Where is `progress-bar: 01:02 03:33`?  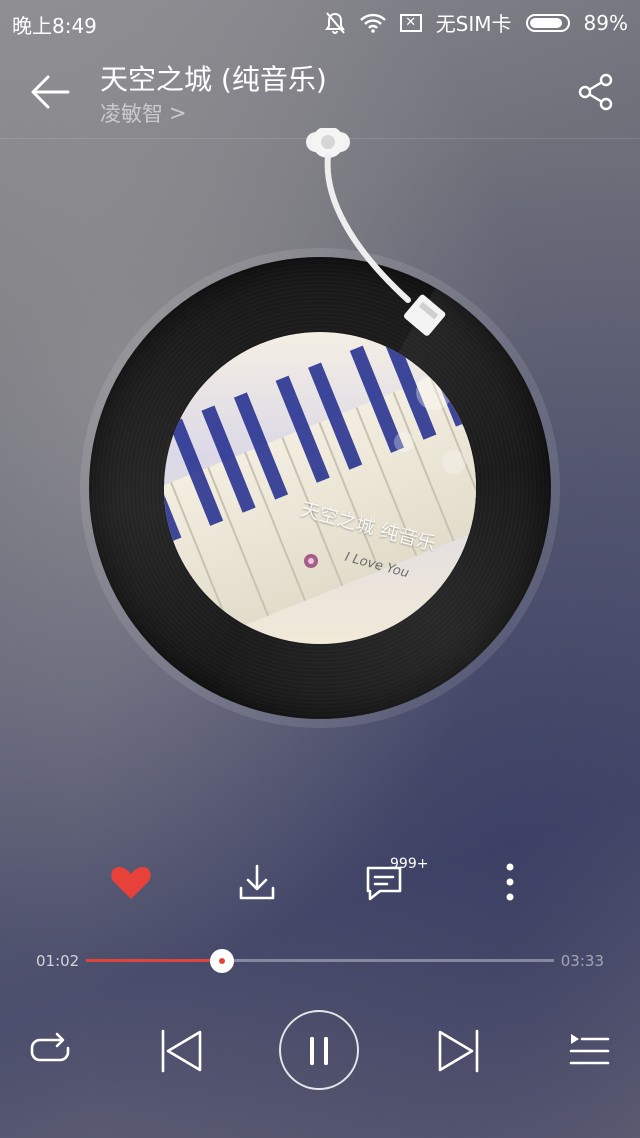
progress-bar: 01:02 03:33 is located at coordinates (320, 961).